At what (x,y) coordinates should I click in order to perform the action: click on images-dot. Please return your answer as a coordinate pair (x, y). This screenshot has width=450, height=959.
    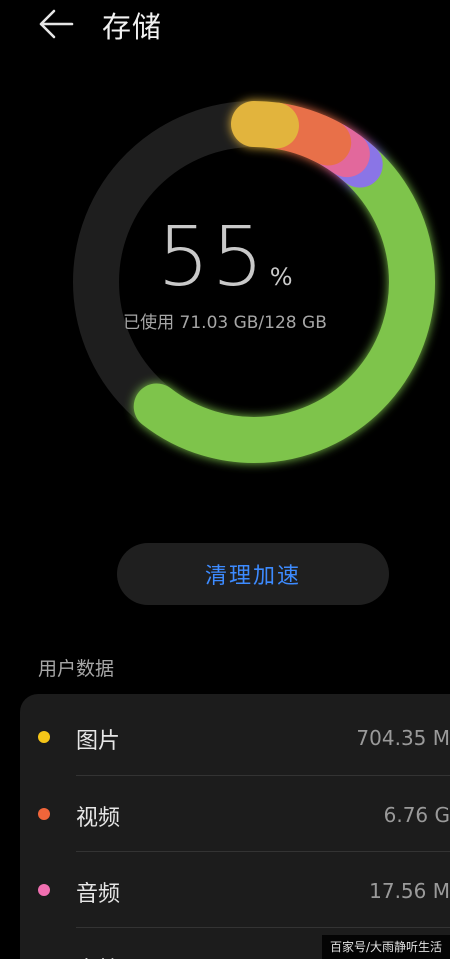
    Looking at the image, I should click on (44, 737).